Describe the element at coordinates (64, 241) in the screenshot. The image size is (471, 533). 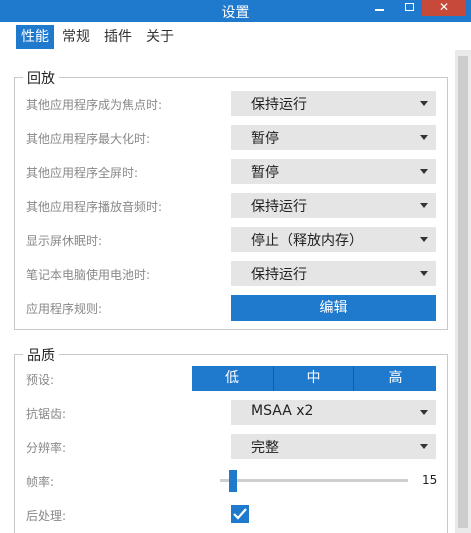
I see `sleep-label: 显示屏休眠时:` at that location.